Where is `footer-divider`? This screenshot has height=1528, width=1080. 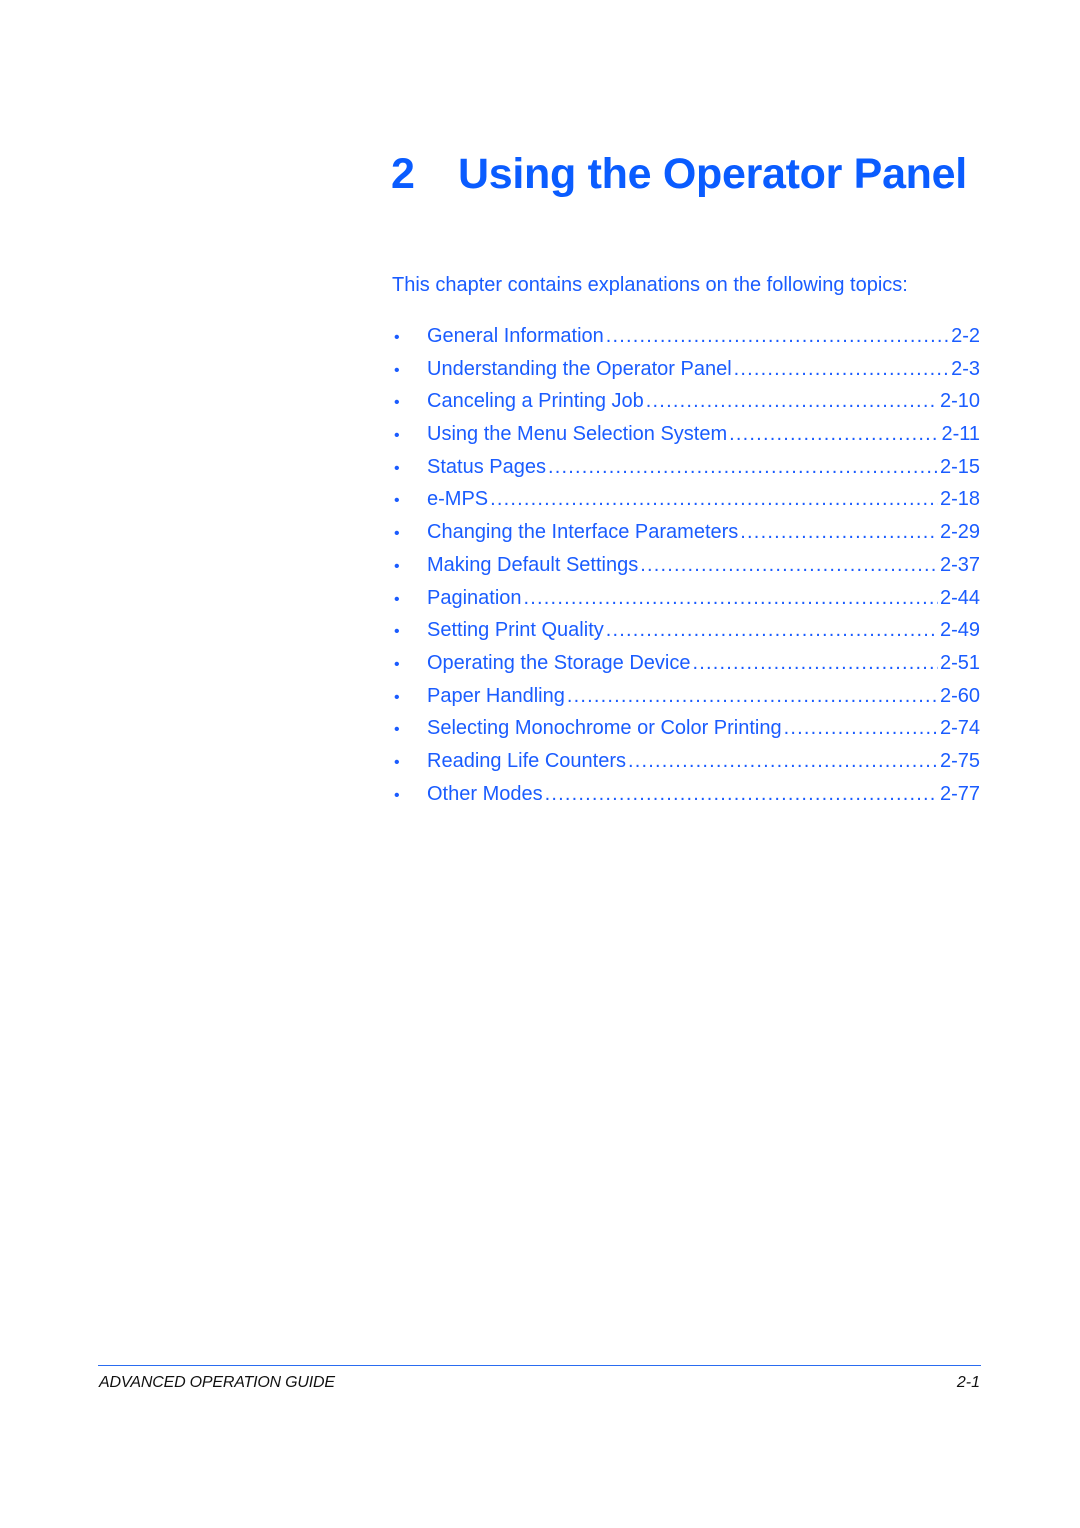 footer-divider is located at coordinates (539, 1365).